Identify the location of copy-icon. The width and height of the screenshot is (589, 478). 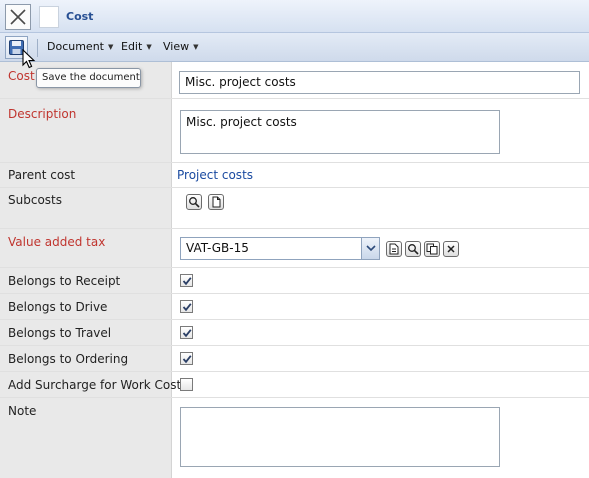
(432, 249).